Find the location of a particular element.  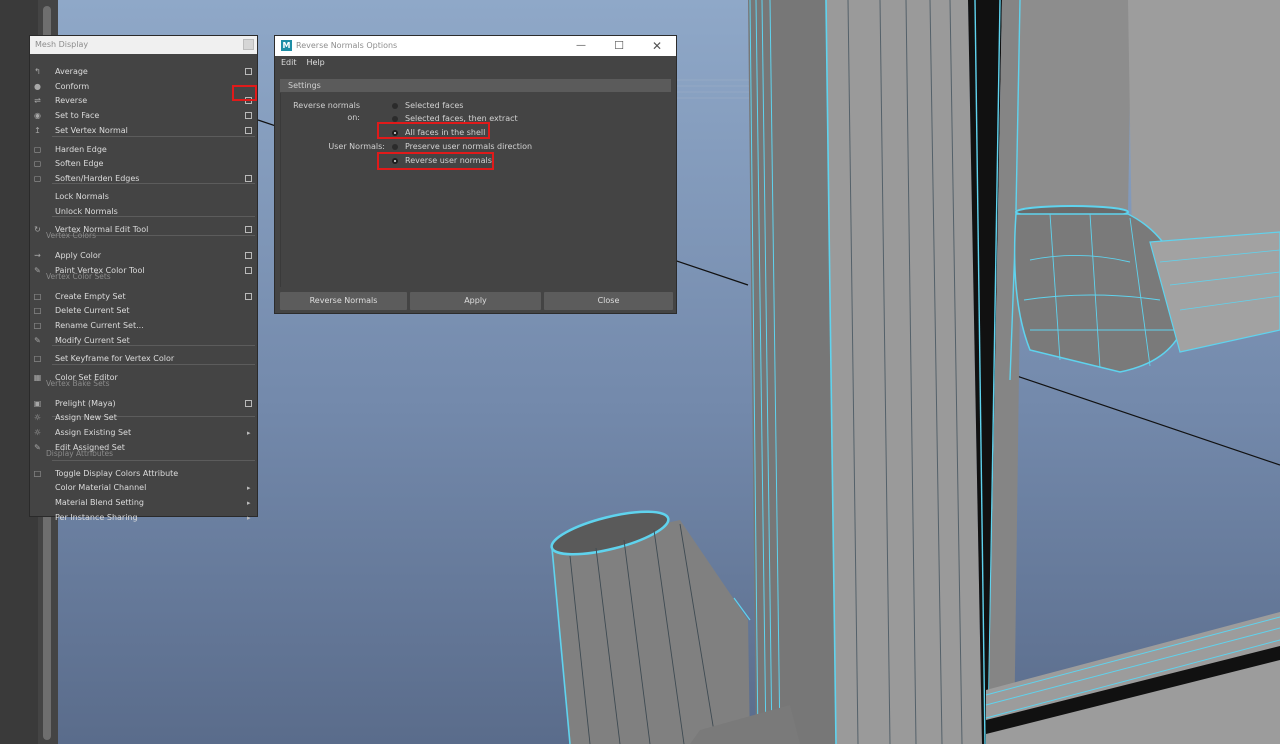

window-menubar: Edit Help is located at coordinates (475, 63).